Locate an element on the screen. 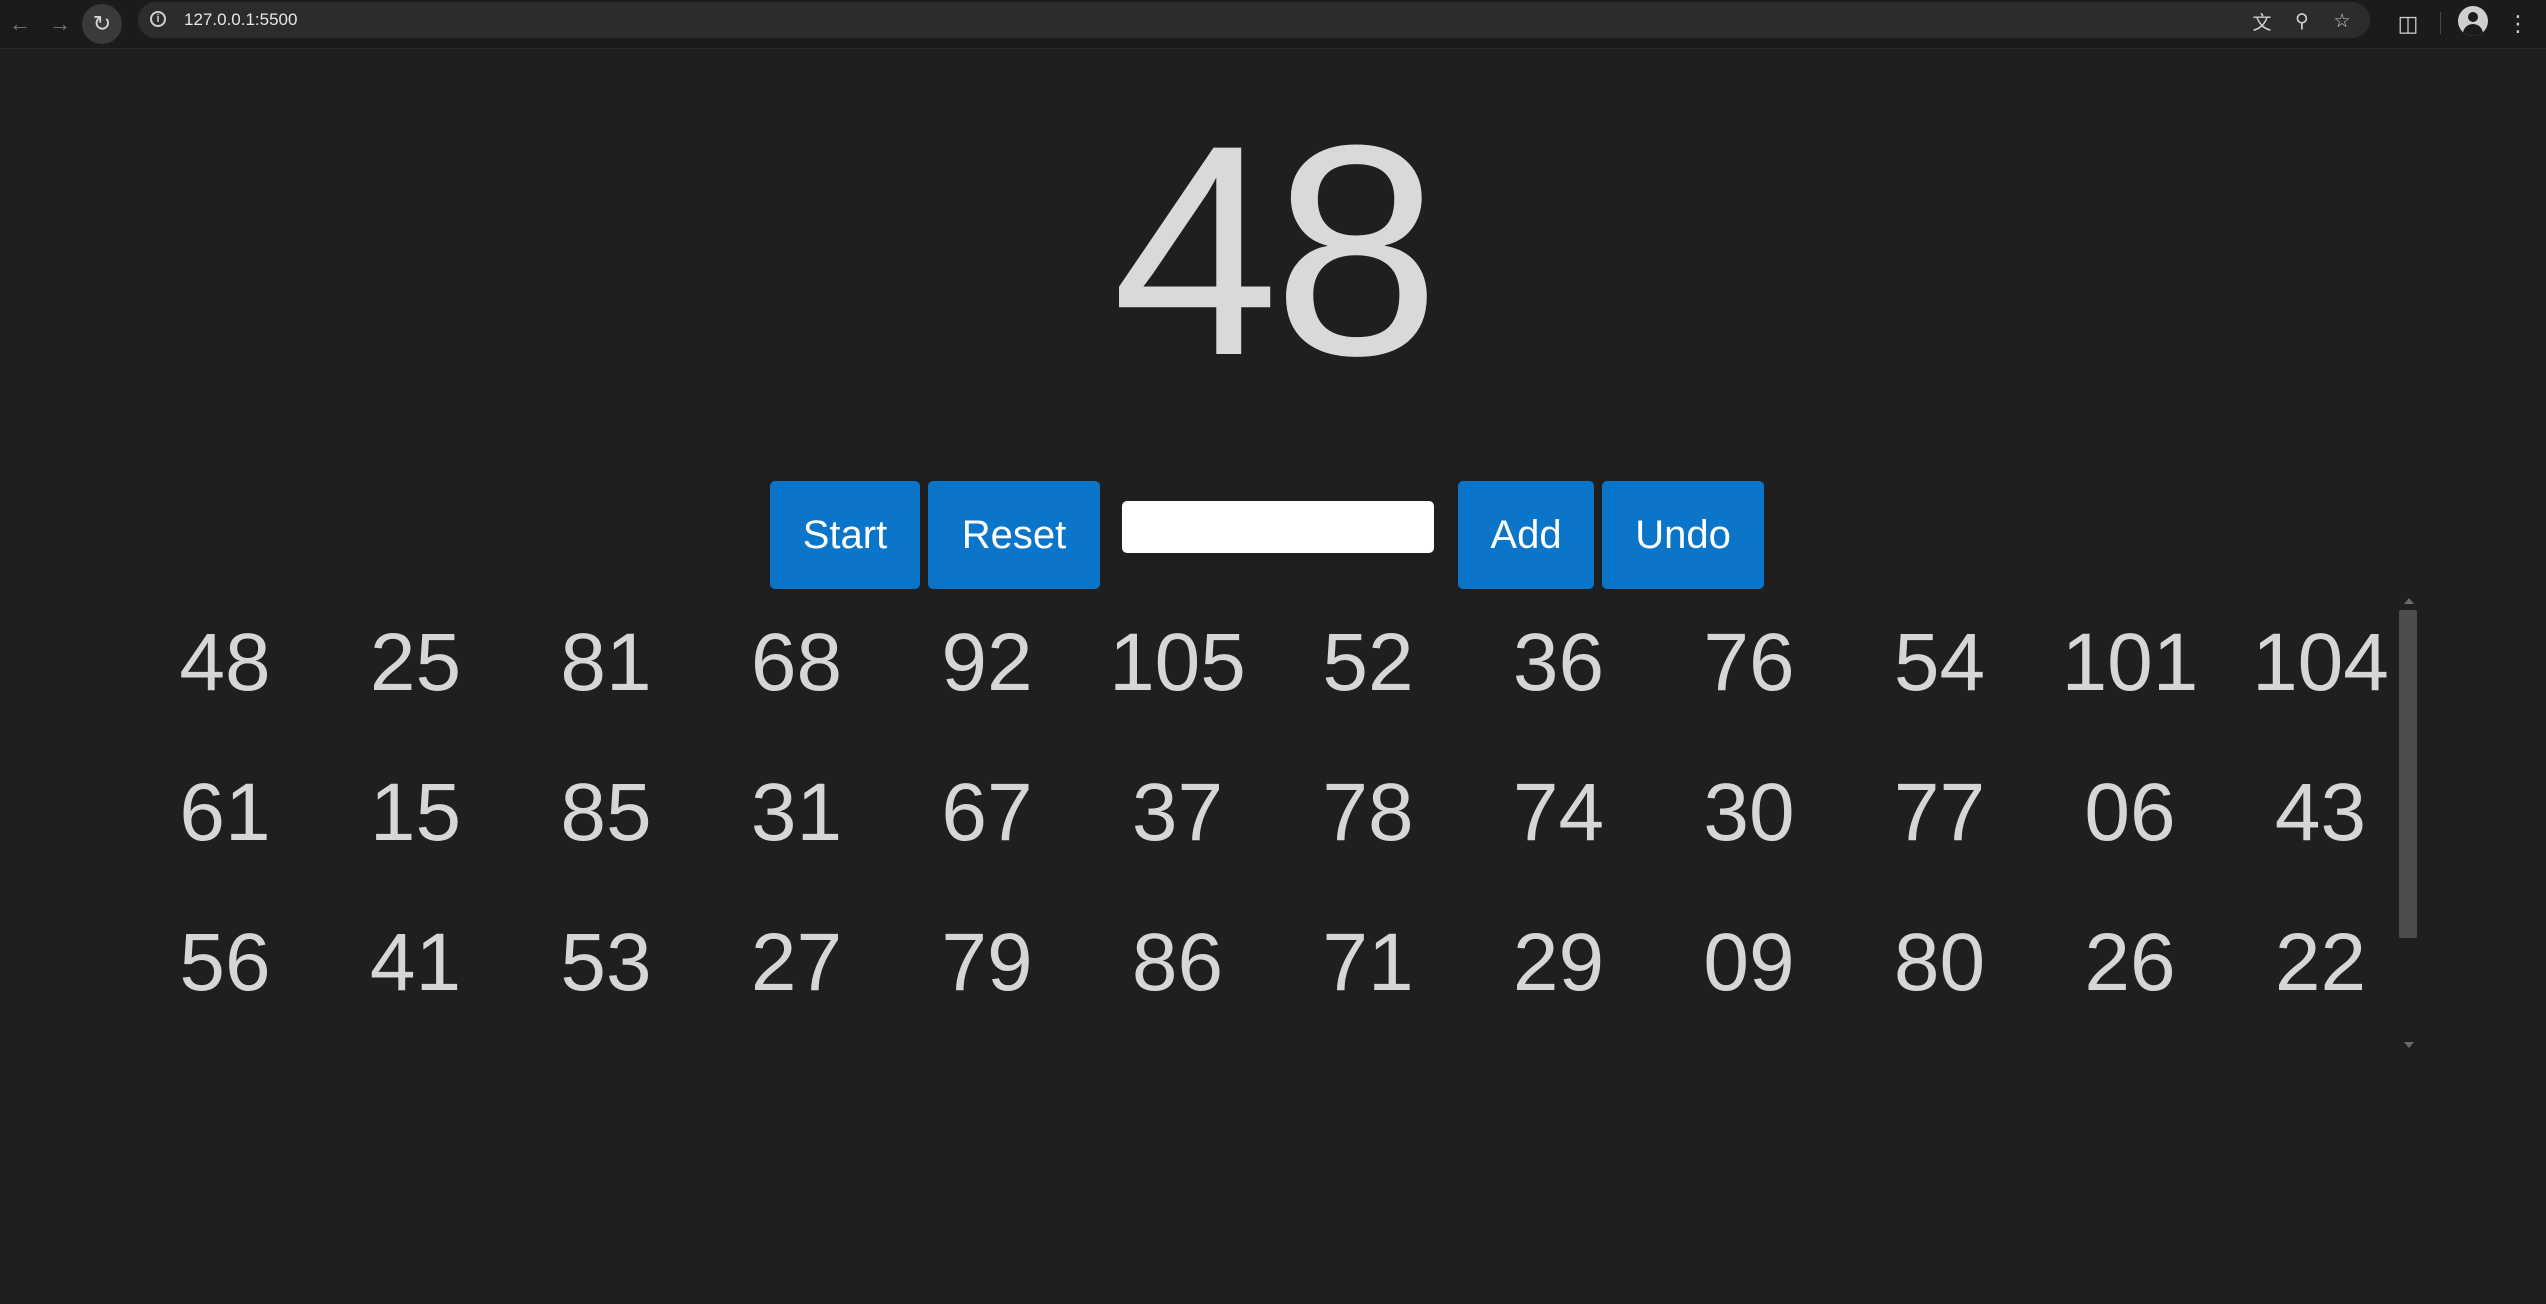 The width and height of the screenshot is (2546, 1304). address-bar: i 127.0.0.1:5500 文 ⚲ ☆ is located at coordinates (1254, 20).